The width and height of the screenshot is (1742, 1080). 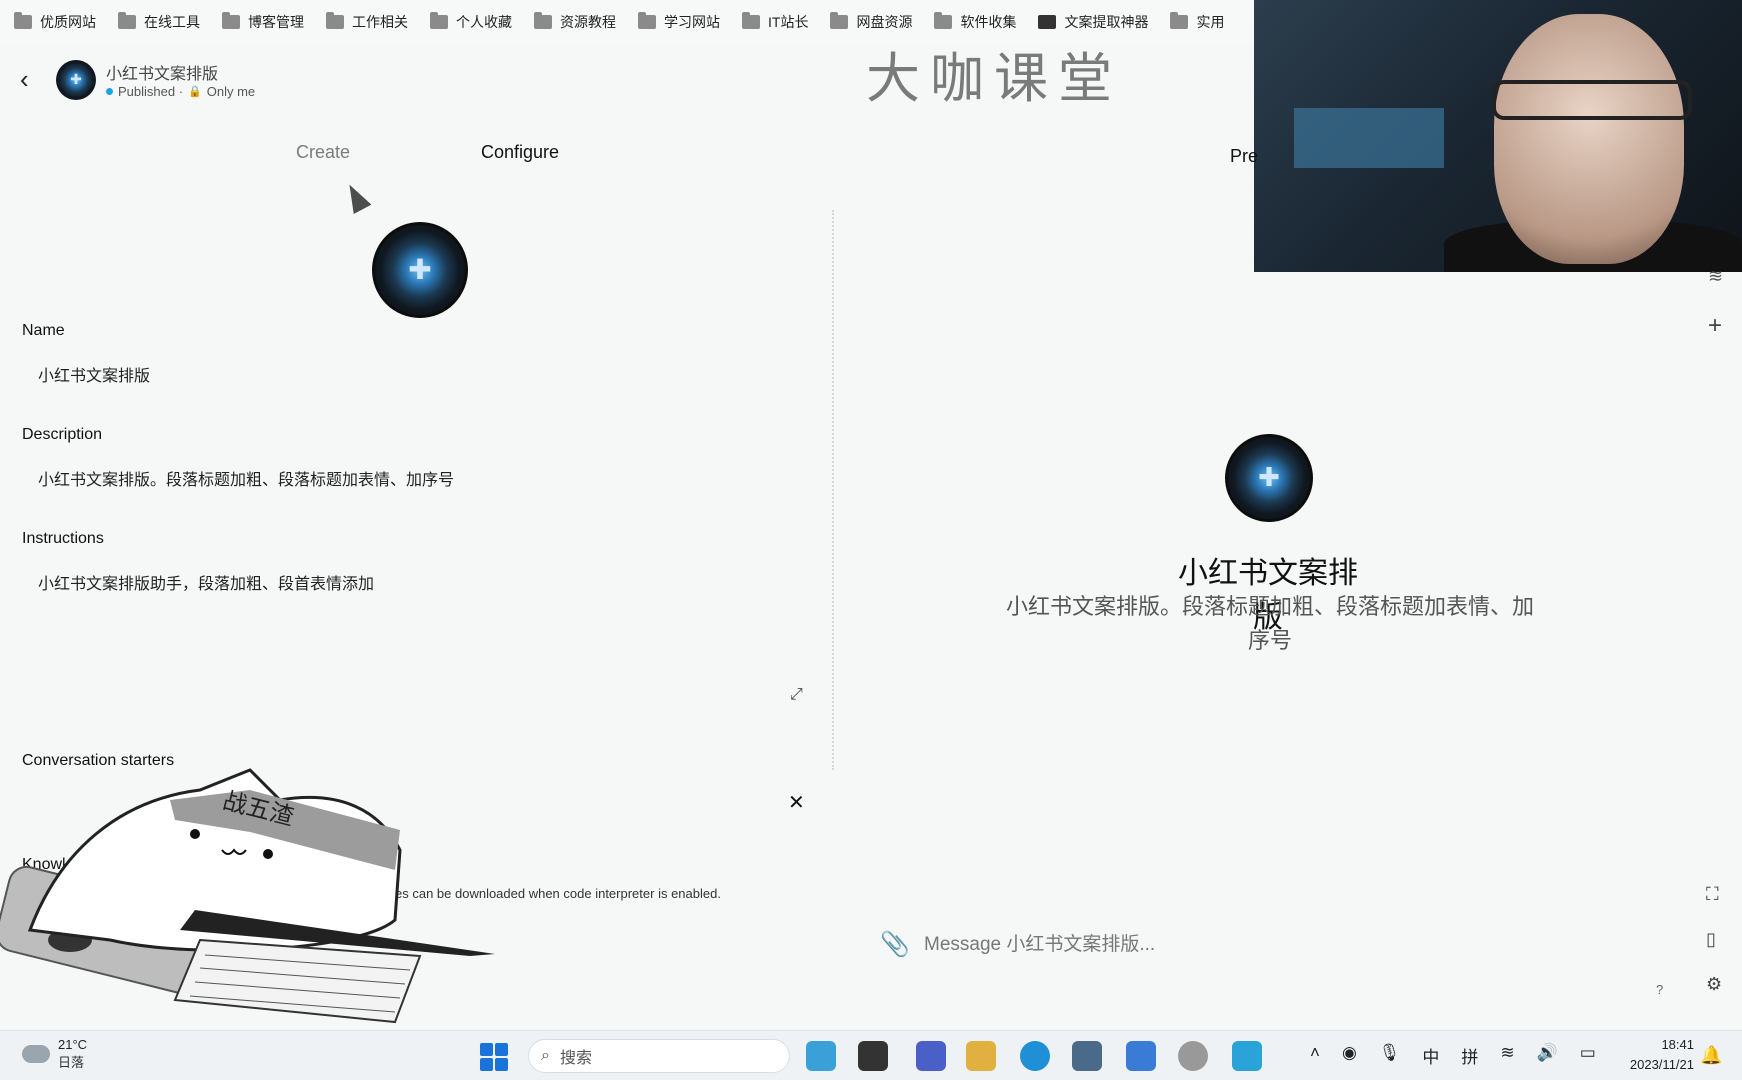 What do you see at coordinates (588, 22) in the screenshot?
I see `bookmark-label: 资源教程` at bounding box center [588, 22].